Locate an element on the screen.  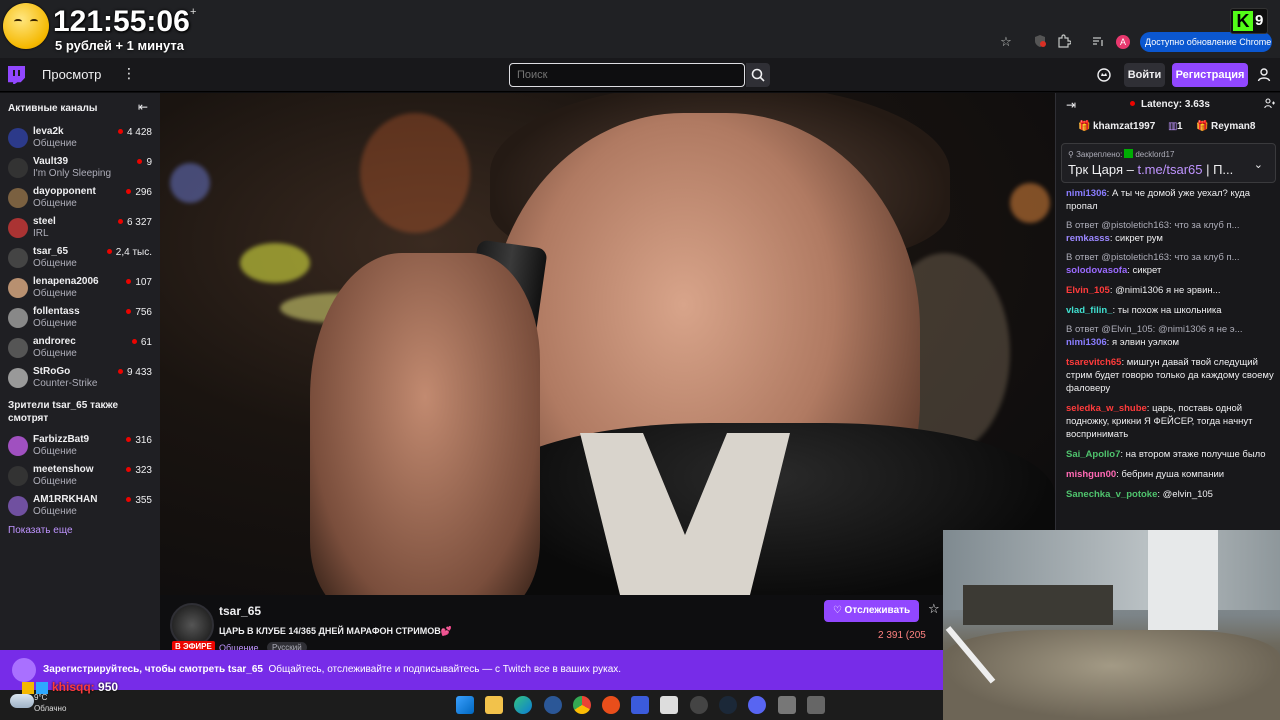
latency-indicator: Latency: 3.63s is located at coordinates (1170, 104).